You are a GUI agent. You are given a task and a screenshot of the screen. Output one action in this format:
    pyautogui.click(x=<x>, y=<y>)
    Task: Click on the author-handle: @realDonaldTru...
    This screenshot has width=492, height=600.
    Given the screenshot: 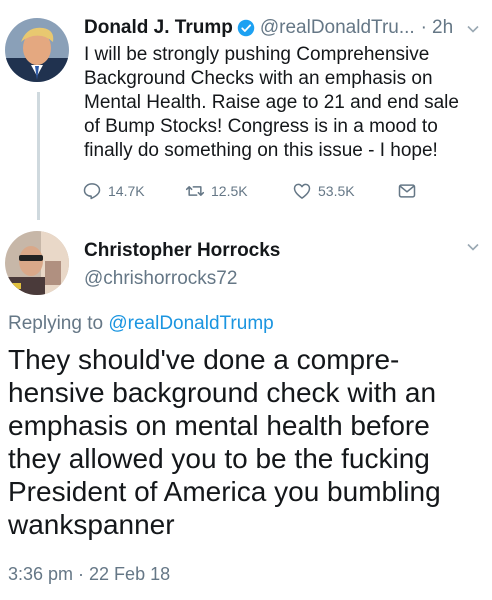 What is the action you would take?
    pyautogui.click(x=337, y=28)
    